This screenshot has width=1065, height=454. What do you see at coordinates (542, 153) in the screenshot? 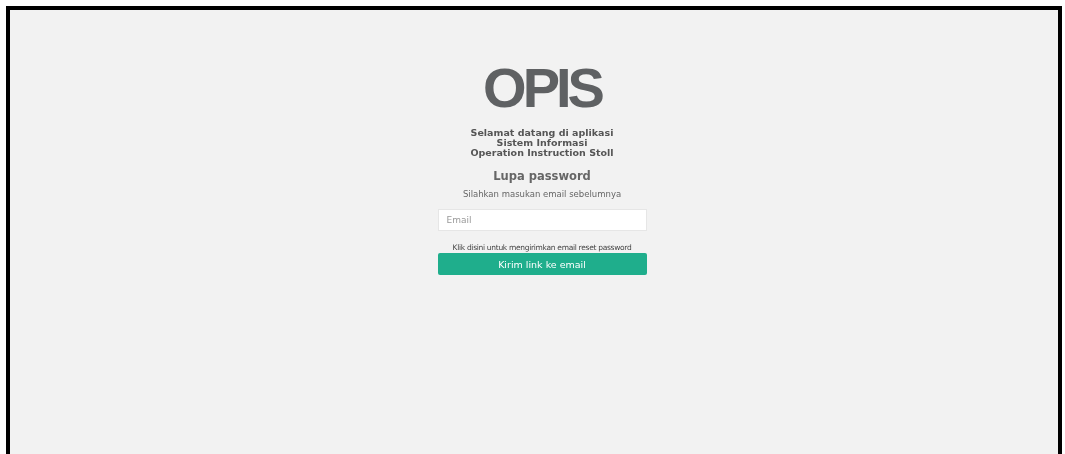
I see `welcome-text: Operation Instruction Stoll` at bounding box center [542, 153].